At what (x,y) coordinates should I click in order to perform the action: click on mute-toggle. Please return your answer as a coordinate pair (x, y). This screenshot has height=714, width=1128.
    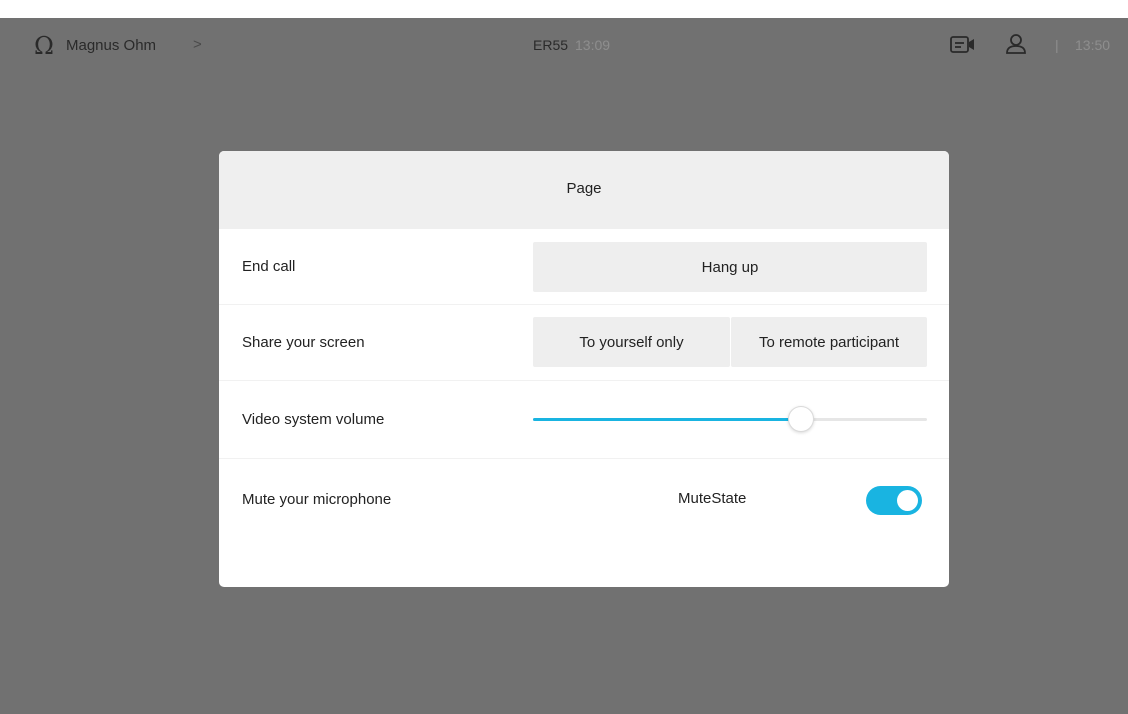
    Looking at the image, I should click on (894, 500).